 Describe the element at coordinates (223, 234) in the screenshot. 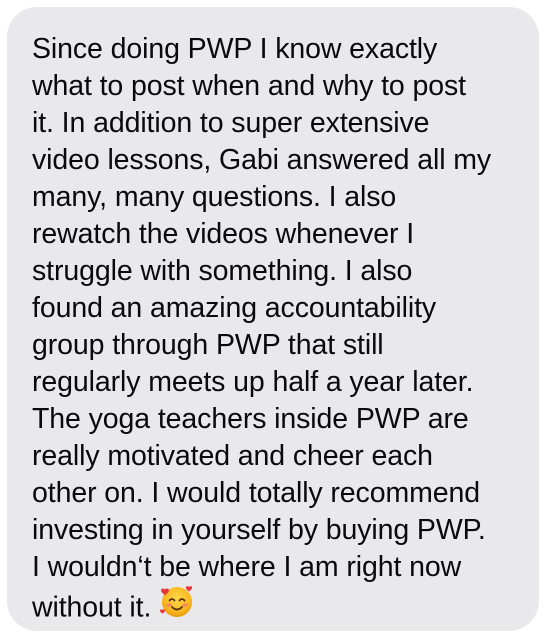

I see `message-line: rewatch the videos whenever I` at that location.